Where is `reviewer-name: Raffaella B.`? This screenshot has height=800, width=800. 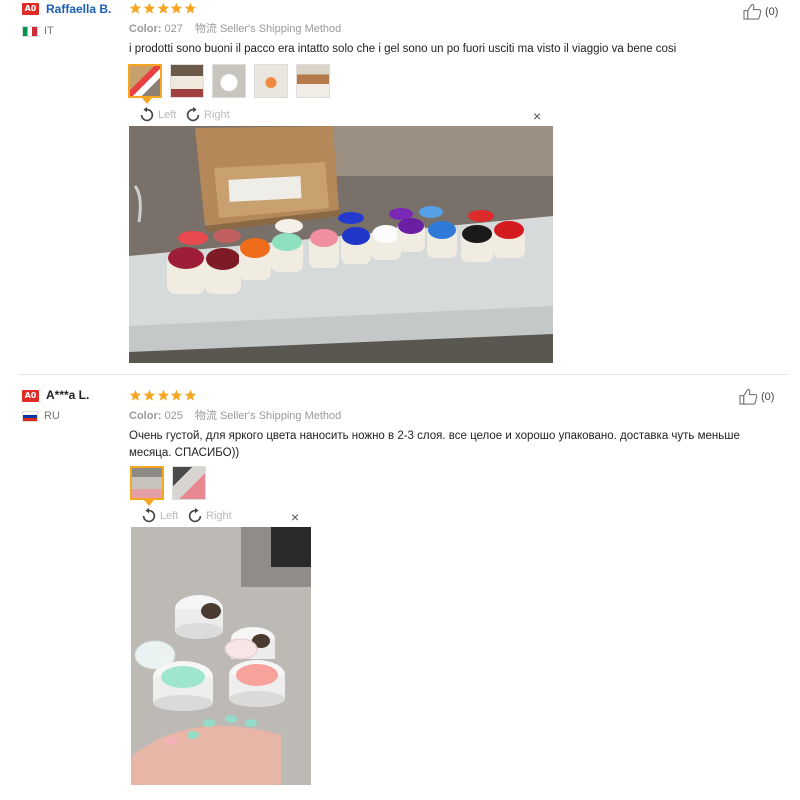
reviewer-name: Raffaella B. is located at coordinates (78, 9).